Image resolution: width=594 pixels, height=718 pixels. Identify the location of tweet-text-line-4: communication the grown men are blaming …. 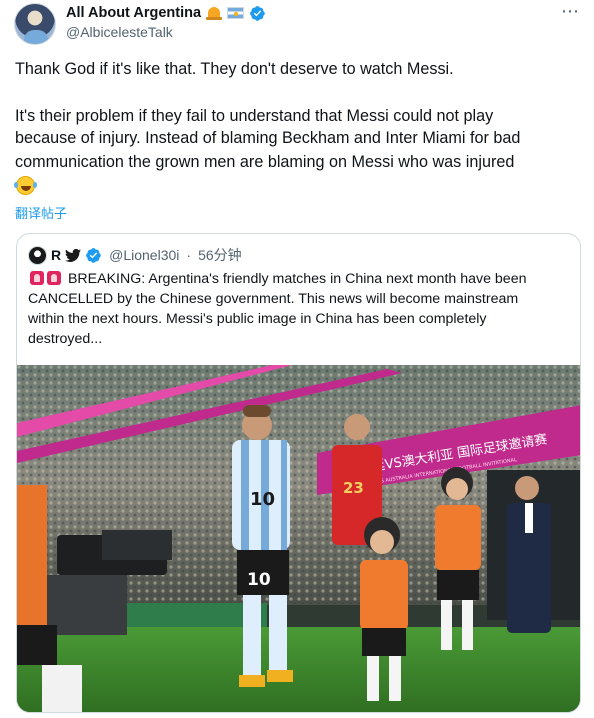
(265, 162).